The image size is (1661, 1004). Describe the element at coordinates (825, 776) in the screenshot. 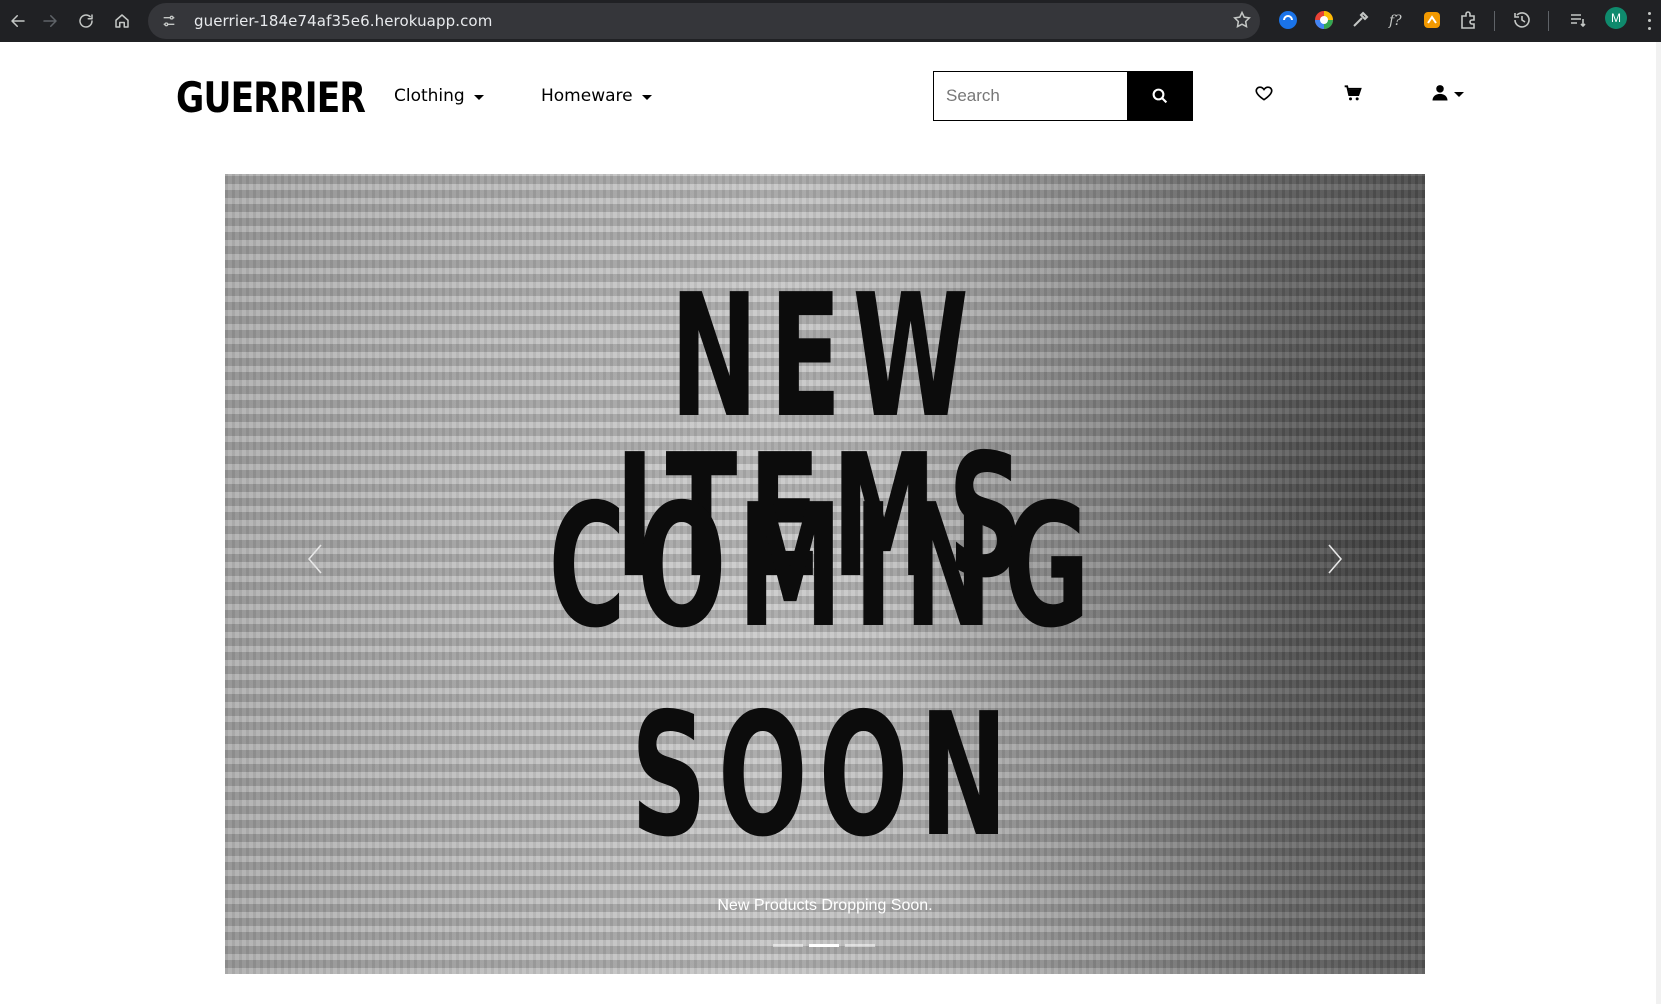

I see `hero-headline-line-3: SOON` at that location.